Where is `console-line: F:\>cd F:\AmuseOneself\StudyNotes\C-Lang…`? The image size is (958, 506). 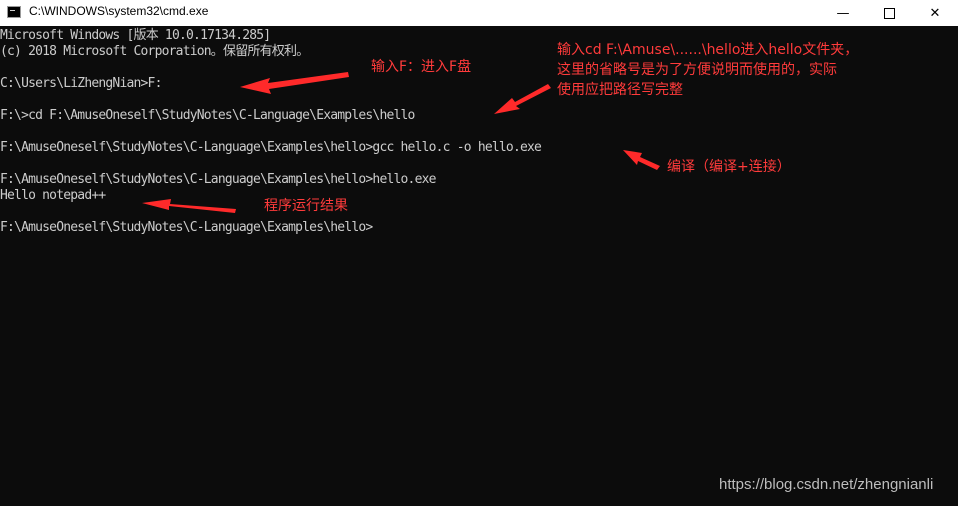 console-line: F:\>cd F:\AmuseOneself\StudyNotes\C-Lang… is located at coordinates (207, 115).